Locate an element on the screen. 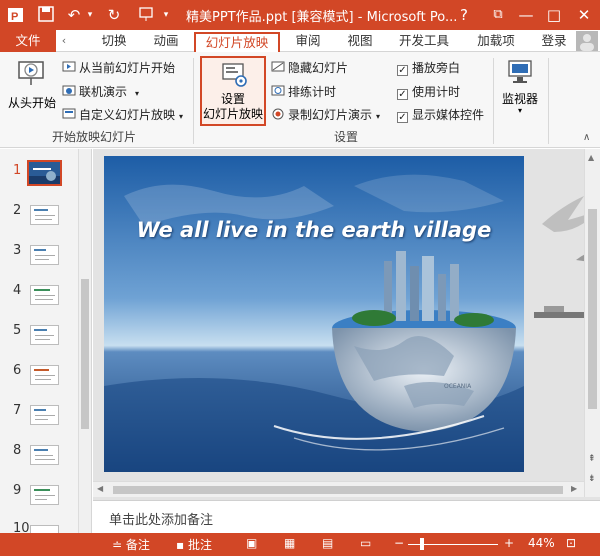  ribbon-tabs: 文件 ‹ 切换 动画 幻灯片放映 审阅 视图 开发工具 加载项 登录 is located at coordinates (300, 41).